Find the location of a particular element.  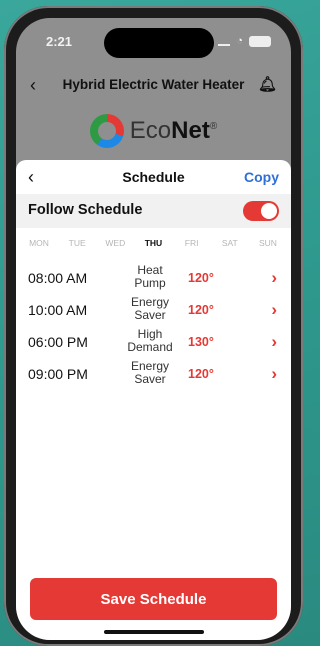

follow-schedule-row: Follow Schedule is located at coordinates (153, 211).